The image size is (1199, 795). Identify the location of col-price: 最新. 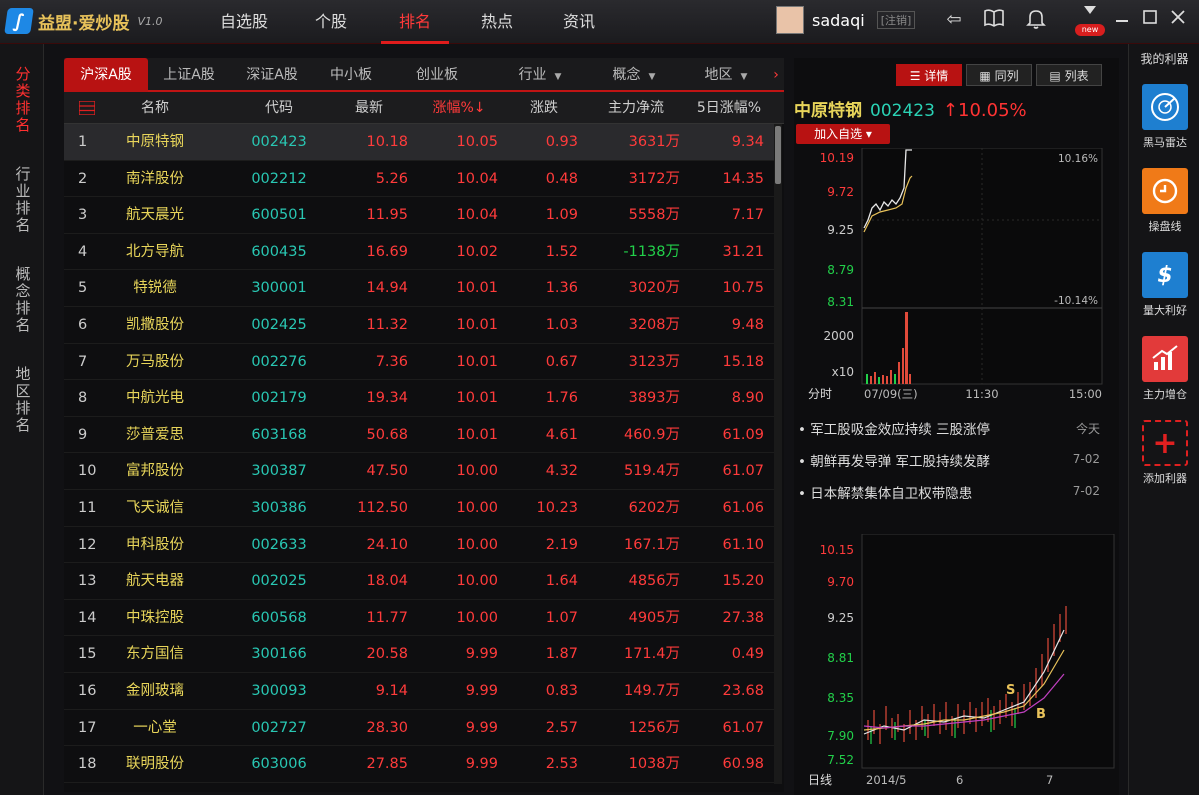
(369, 108).